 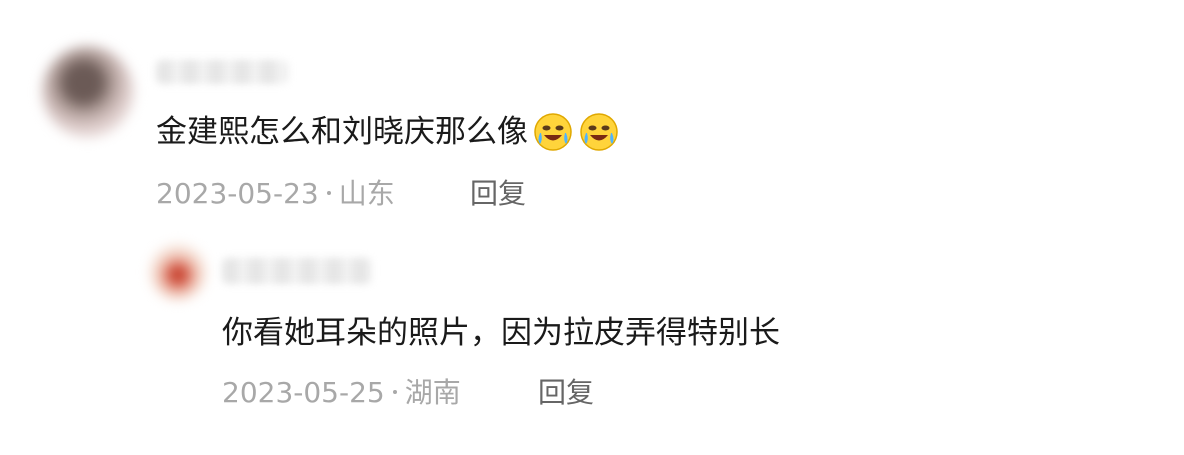 What do you see at coordinates (432, 392) in the screenshot?
I see `reply-location: 湖南` at bounding box center [432, 392].